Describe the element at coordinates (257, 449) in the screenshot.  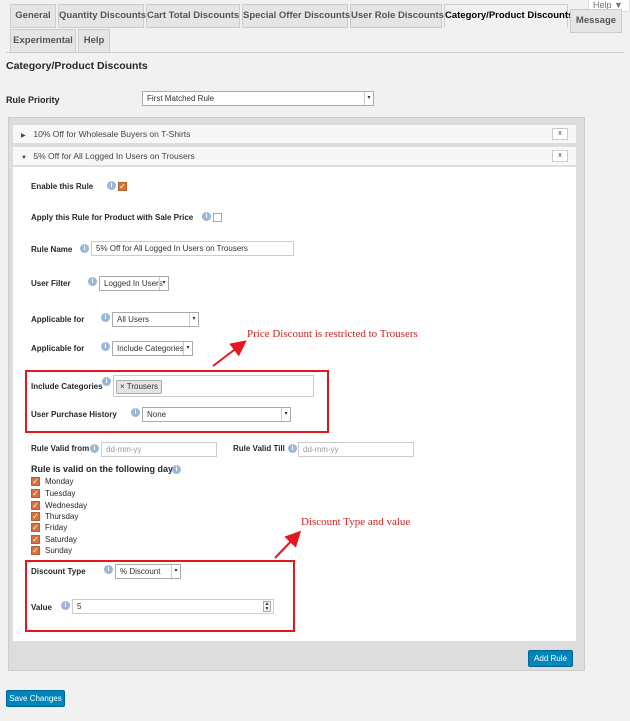
I see `annotation-arrows` at that location.